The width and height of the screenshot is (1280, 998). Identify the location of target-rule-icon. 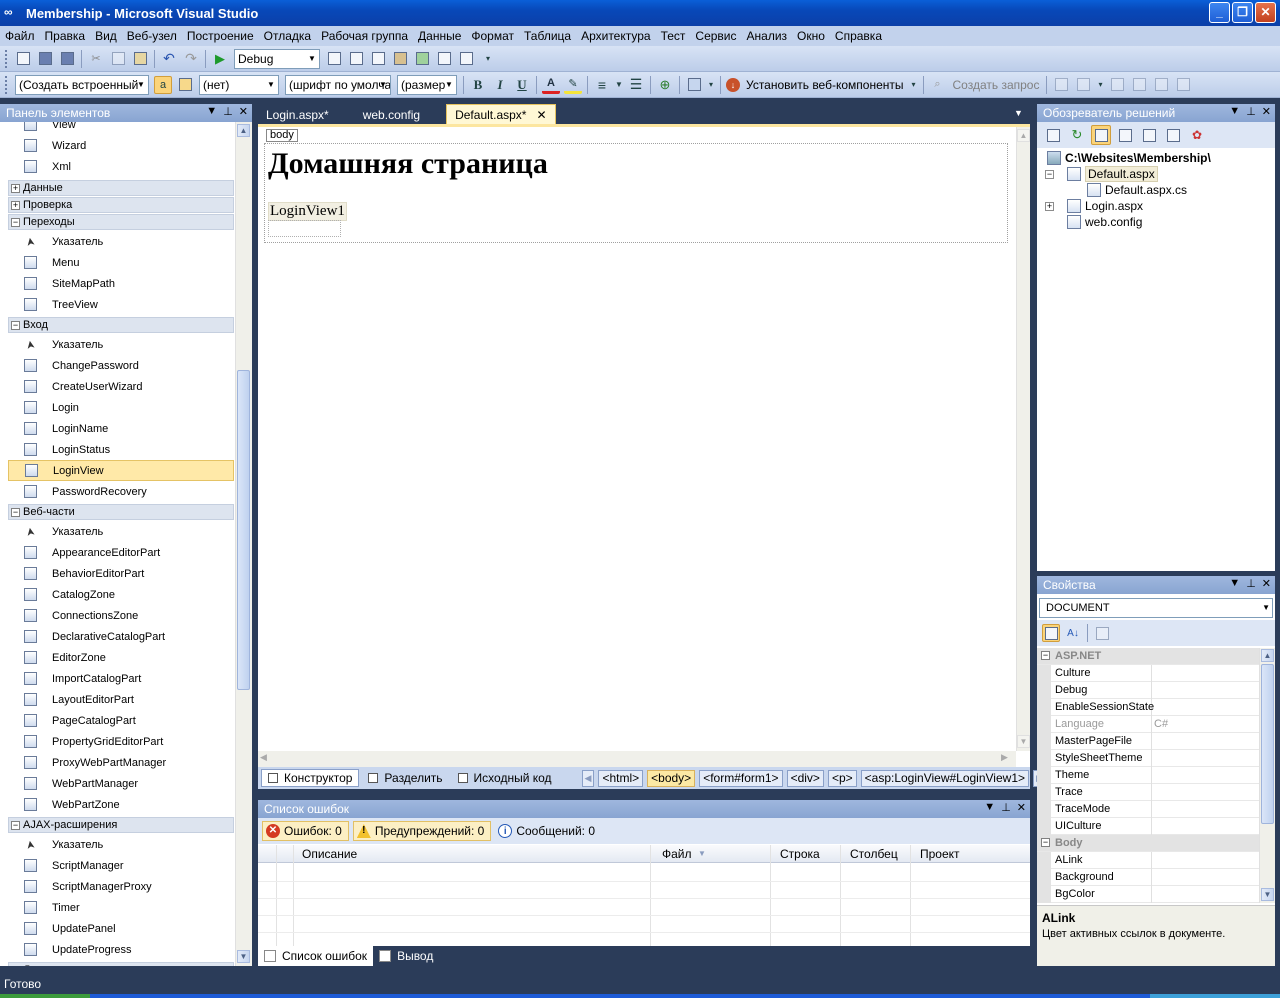
(185, 85).